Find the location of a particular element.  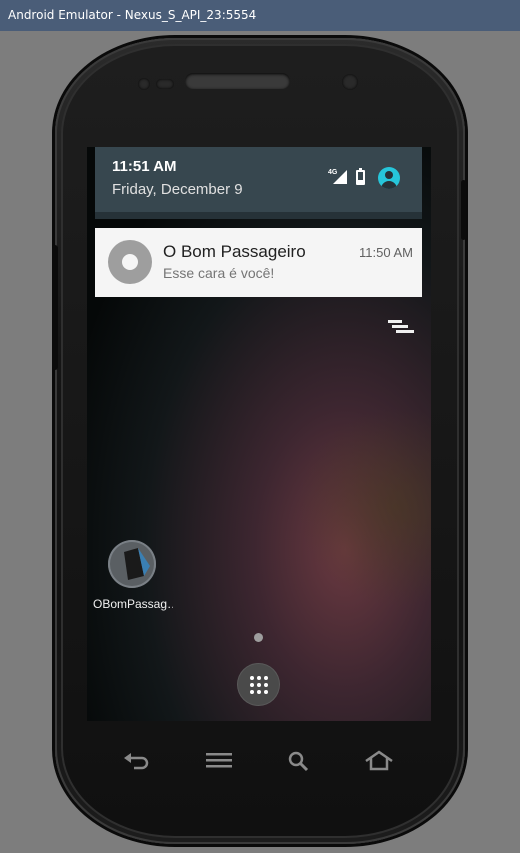

window-titlebar: Android Emulator - Nexus_S_API_23:5554 is located at coordinates (260, 15).